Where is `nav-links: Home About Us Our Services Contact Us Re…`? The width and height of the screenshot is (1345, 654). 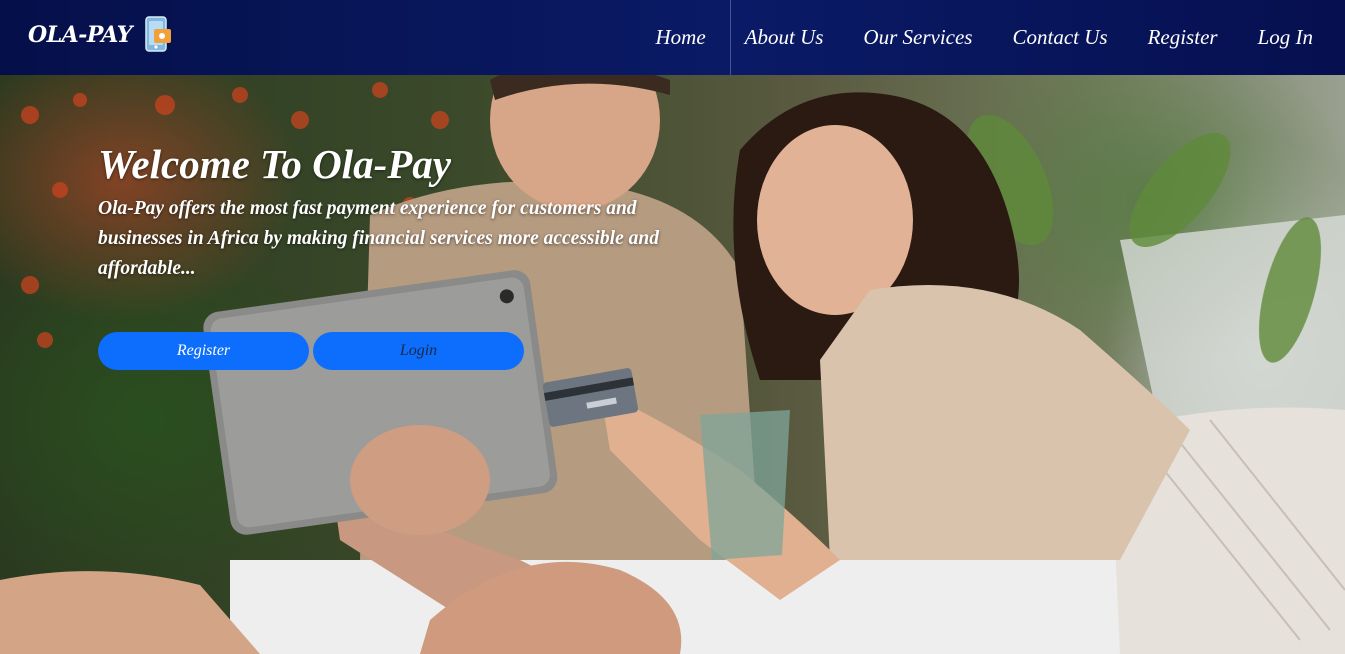 nav-links: Home About Us Our Services Contact Us Re… is located at coordinates (984, 37).